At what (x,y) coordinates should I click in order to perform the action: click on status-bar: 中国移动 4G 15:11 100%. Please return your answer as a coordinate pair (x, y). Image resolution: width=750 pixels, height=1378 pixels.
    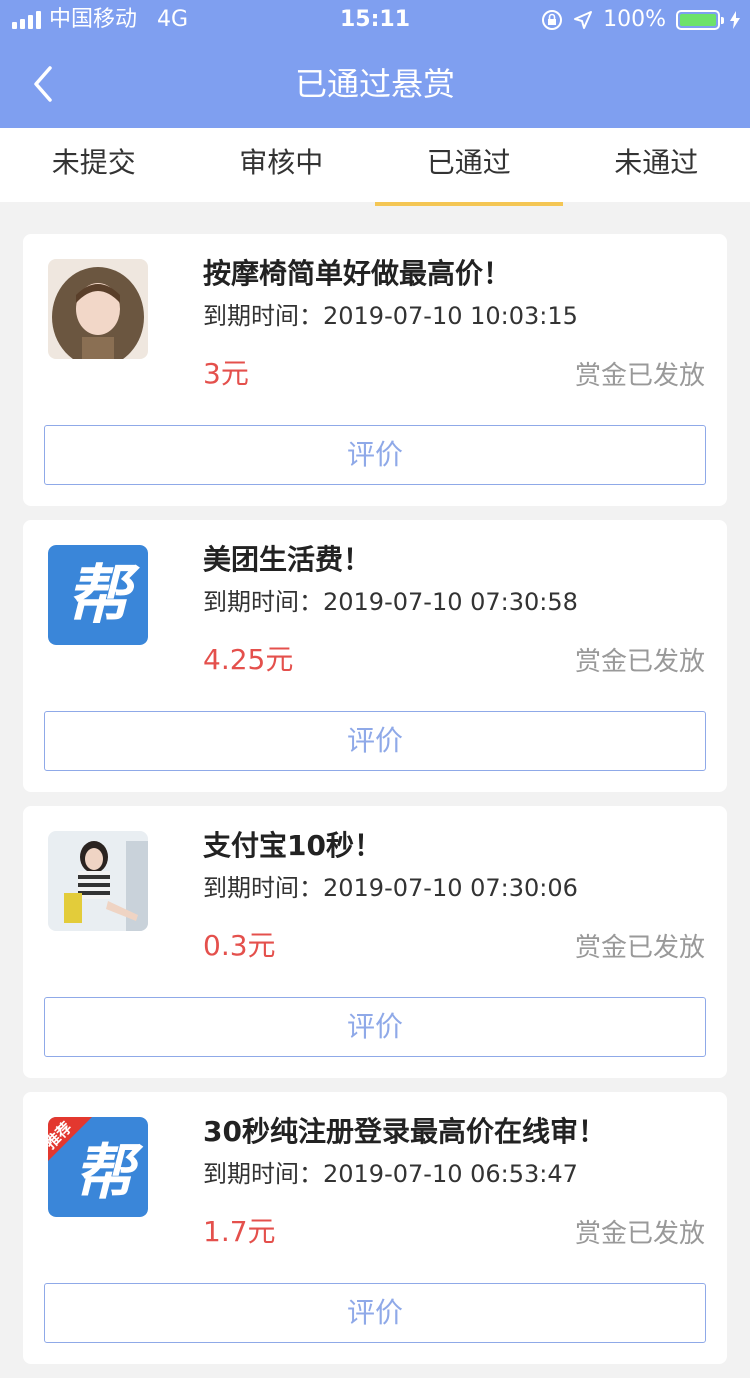
    Looking at the image, I should click on (375, 20).